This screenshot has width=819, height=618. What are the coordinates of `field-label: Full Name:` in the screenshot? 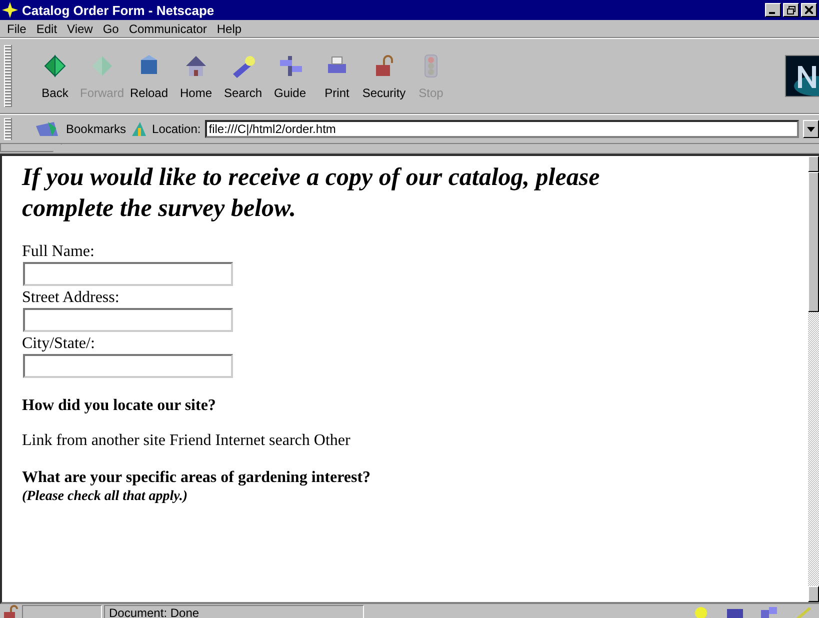 It's located at (58, 251).